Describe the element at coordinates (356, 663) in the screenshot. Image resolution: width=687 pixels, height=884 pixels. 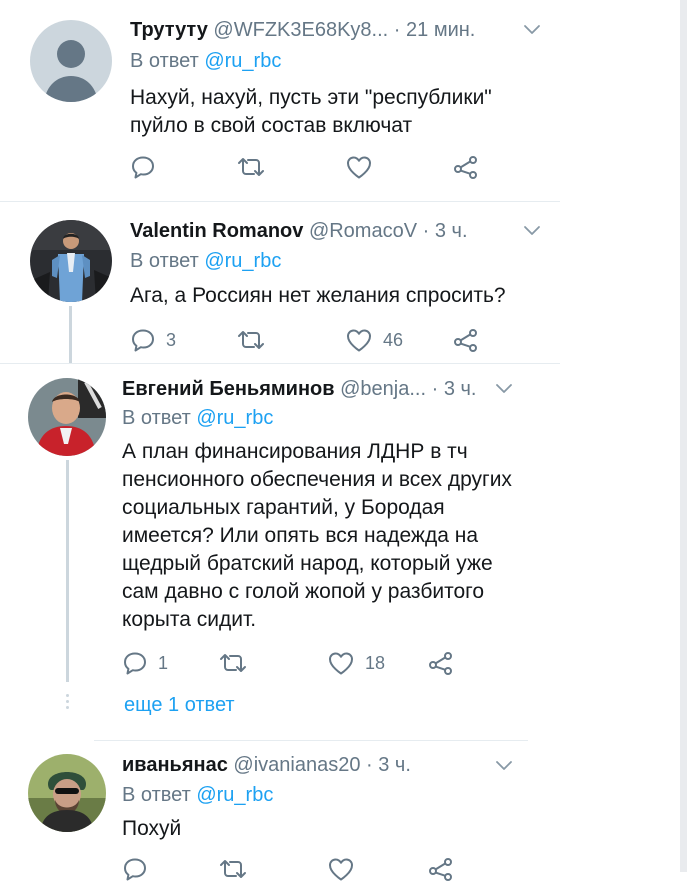
I see `like-button: 18` at that location.